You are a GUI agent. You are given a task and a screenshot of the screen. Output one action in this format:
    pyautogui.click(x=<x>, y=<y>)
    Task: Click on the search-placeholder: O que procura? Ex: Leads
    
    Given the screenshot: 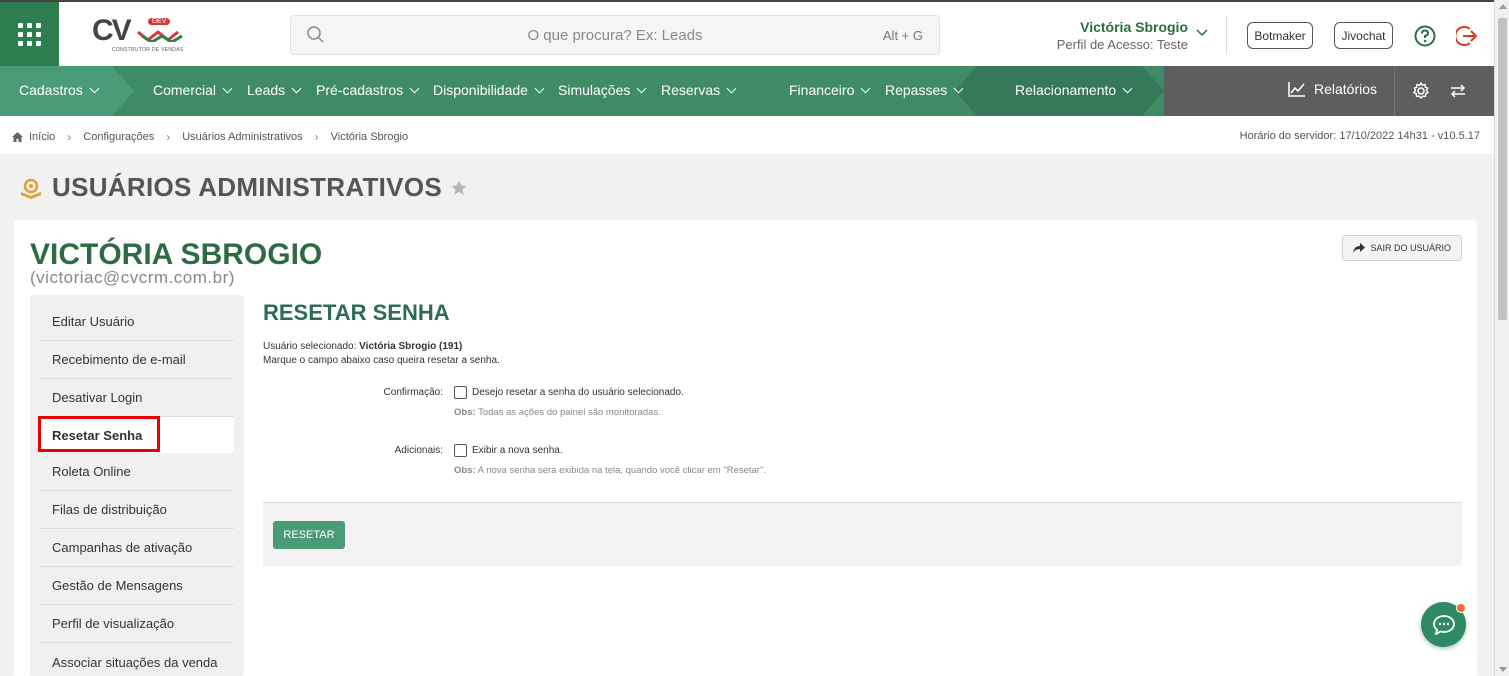 What is the action you would take?
    pyautogui.click(x=615, y=35)
    